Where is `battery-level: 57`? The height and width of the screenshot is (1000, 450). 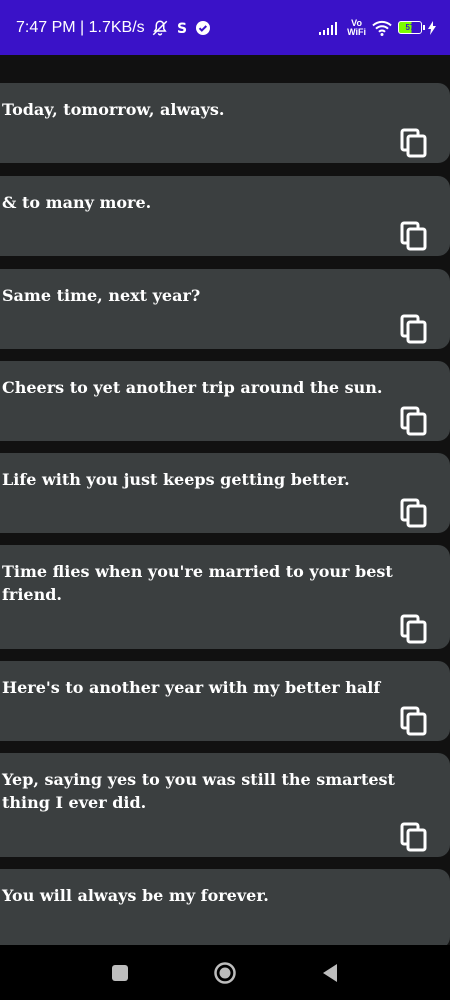 battery-level: 57 is located at coordinates (410, 27).